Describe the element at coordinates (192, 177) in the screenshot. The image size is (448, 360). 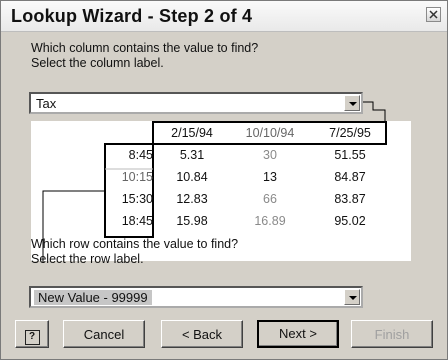
I see `table-cell: 10.84` at that location.